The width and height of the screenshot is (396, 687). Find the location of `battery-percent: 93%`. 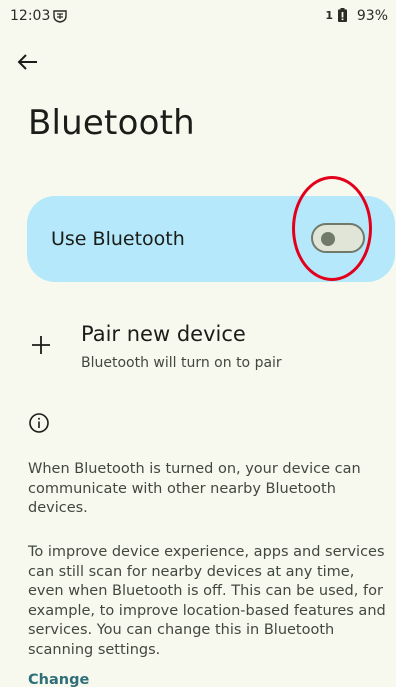

battery-percent: 93% is located at coordinates (372, 16).